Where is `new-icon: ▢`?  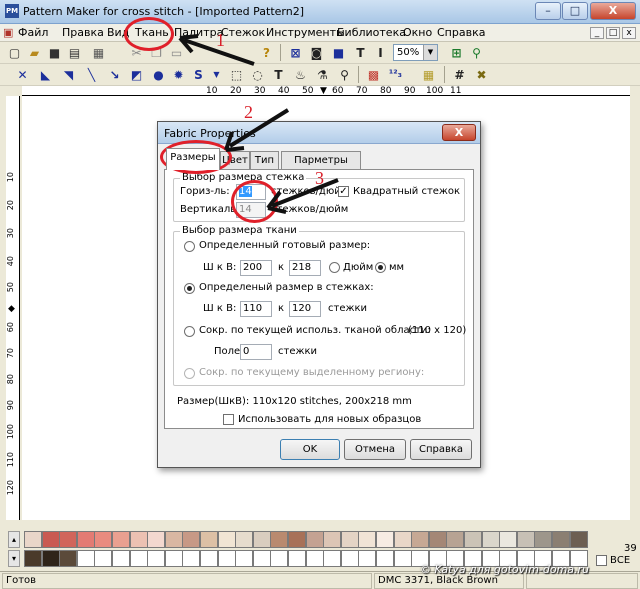 new-icon: ▢ is located at coordinates (14, 52).